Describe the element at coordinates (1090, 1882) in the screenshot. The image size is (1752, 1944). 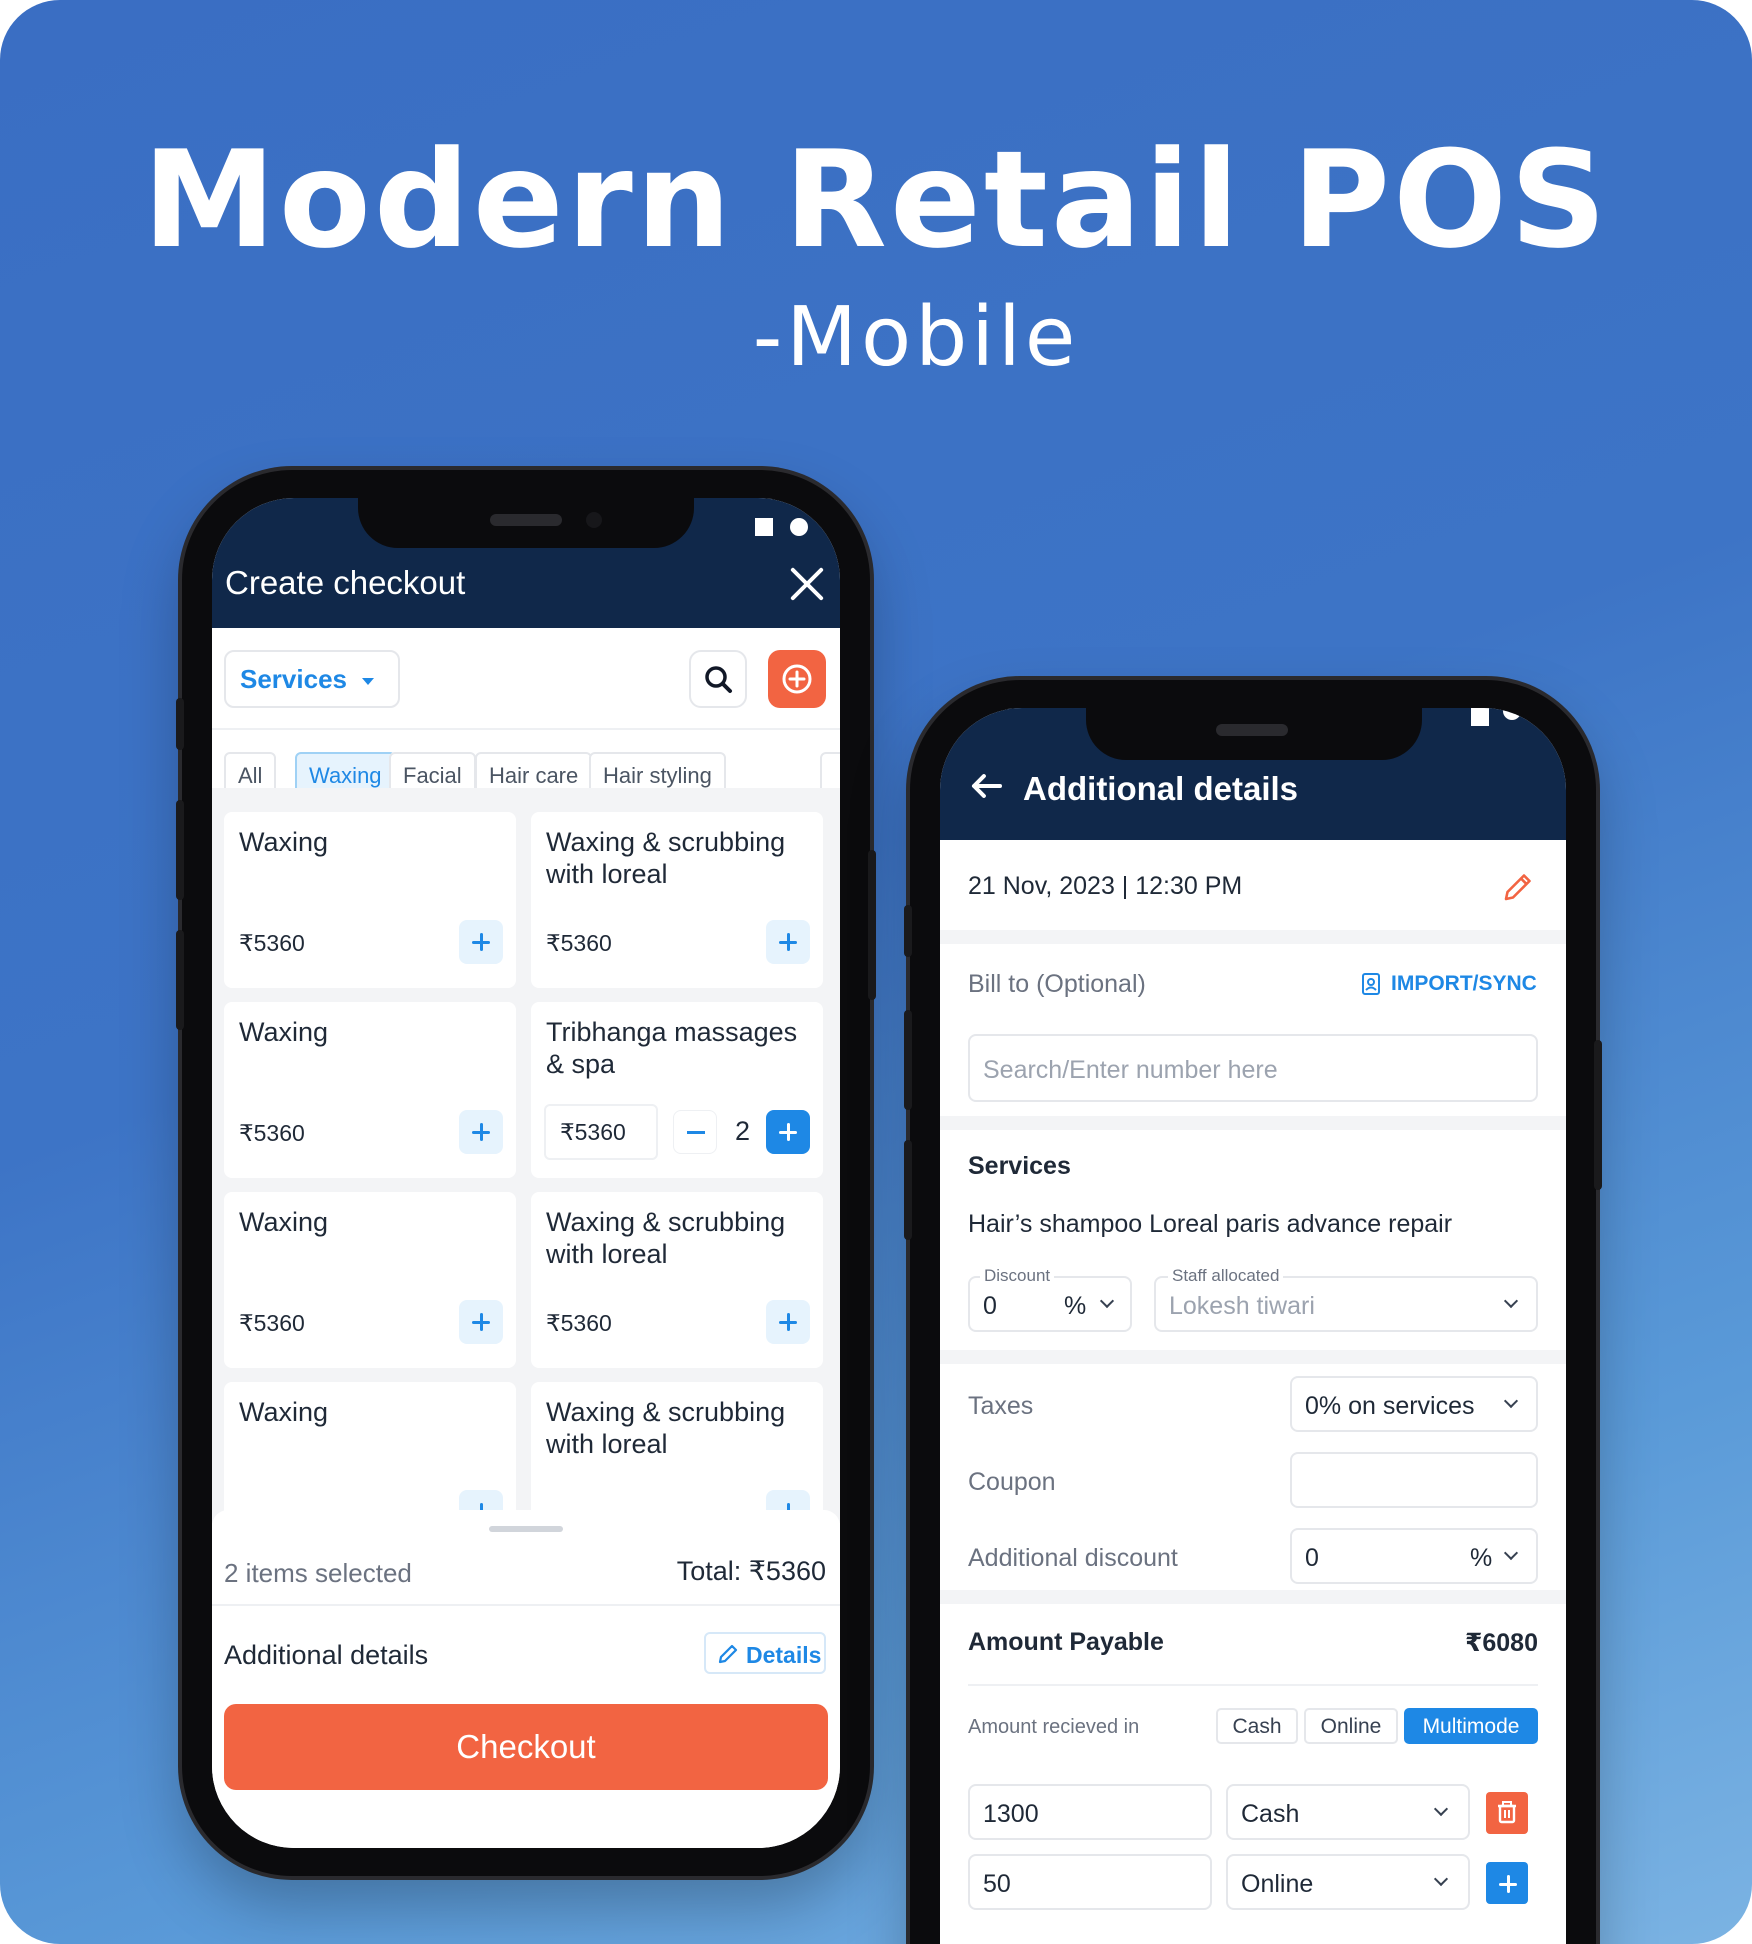
I see `payment-amount-input: 50` at that location.